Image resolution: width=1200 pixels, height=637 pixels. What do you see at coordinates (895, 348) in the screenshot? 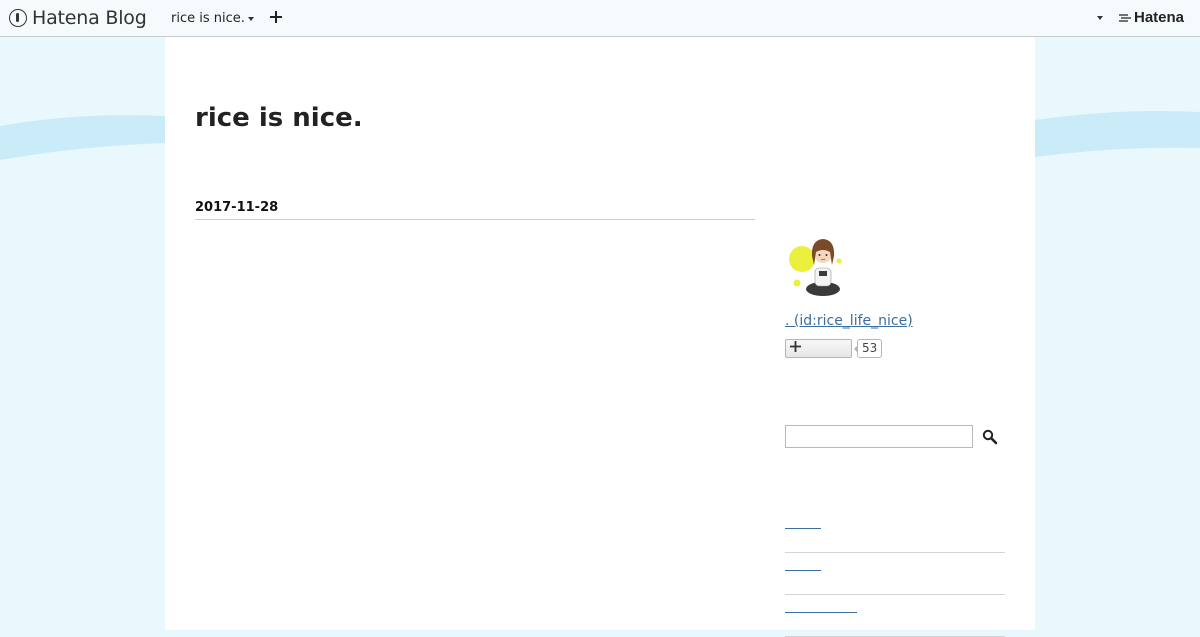
I see `follow-row: 53` at bounding box center [895, 348].